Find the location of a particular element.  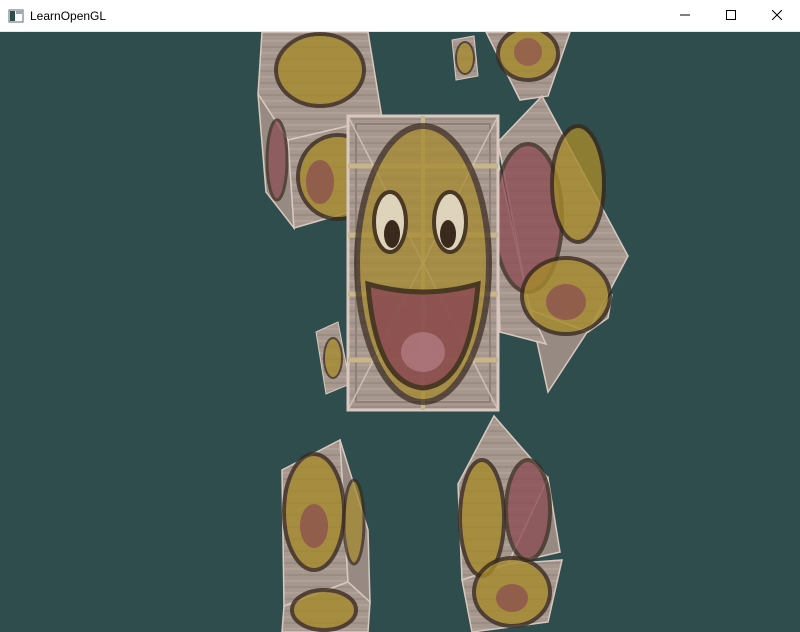

window-title: LearnOpenGL is located at coordinates (68, 15).